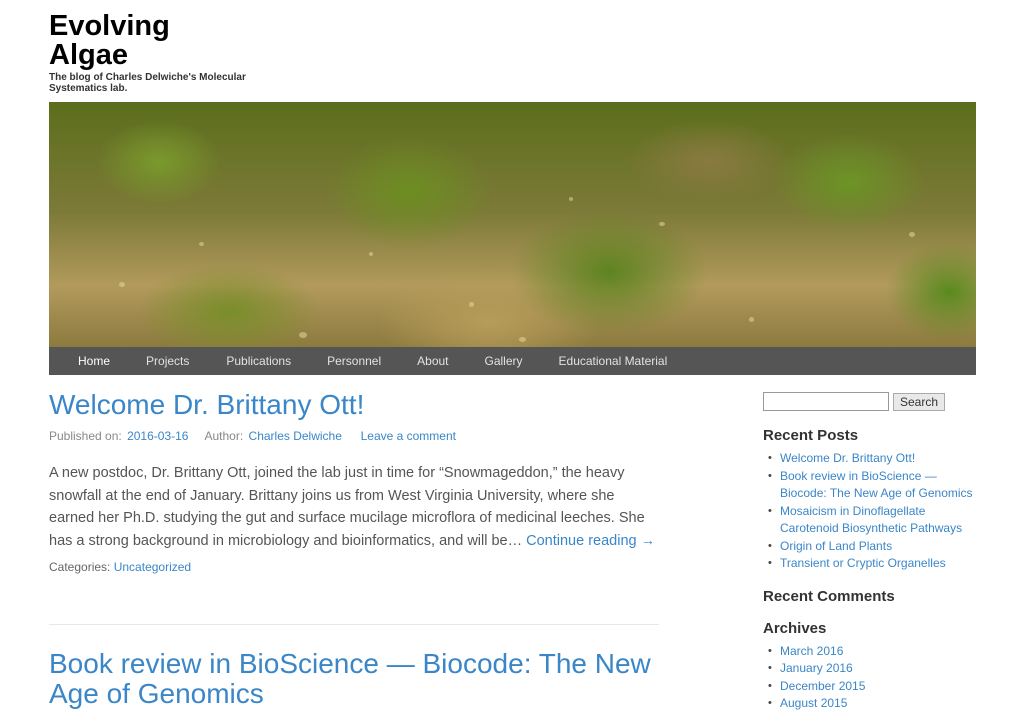 Image resolution: width=1024 pixels, height=719 pixels. What do you see at coordinates (829, 596) in the screenshot?
I see `recent-comments-title: Recent Comments` at bounding box center [829, 596].